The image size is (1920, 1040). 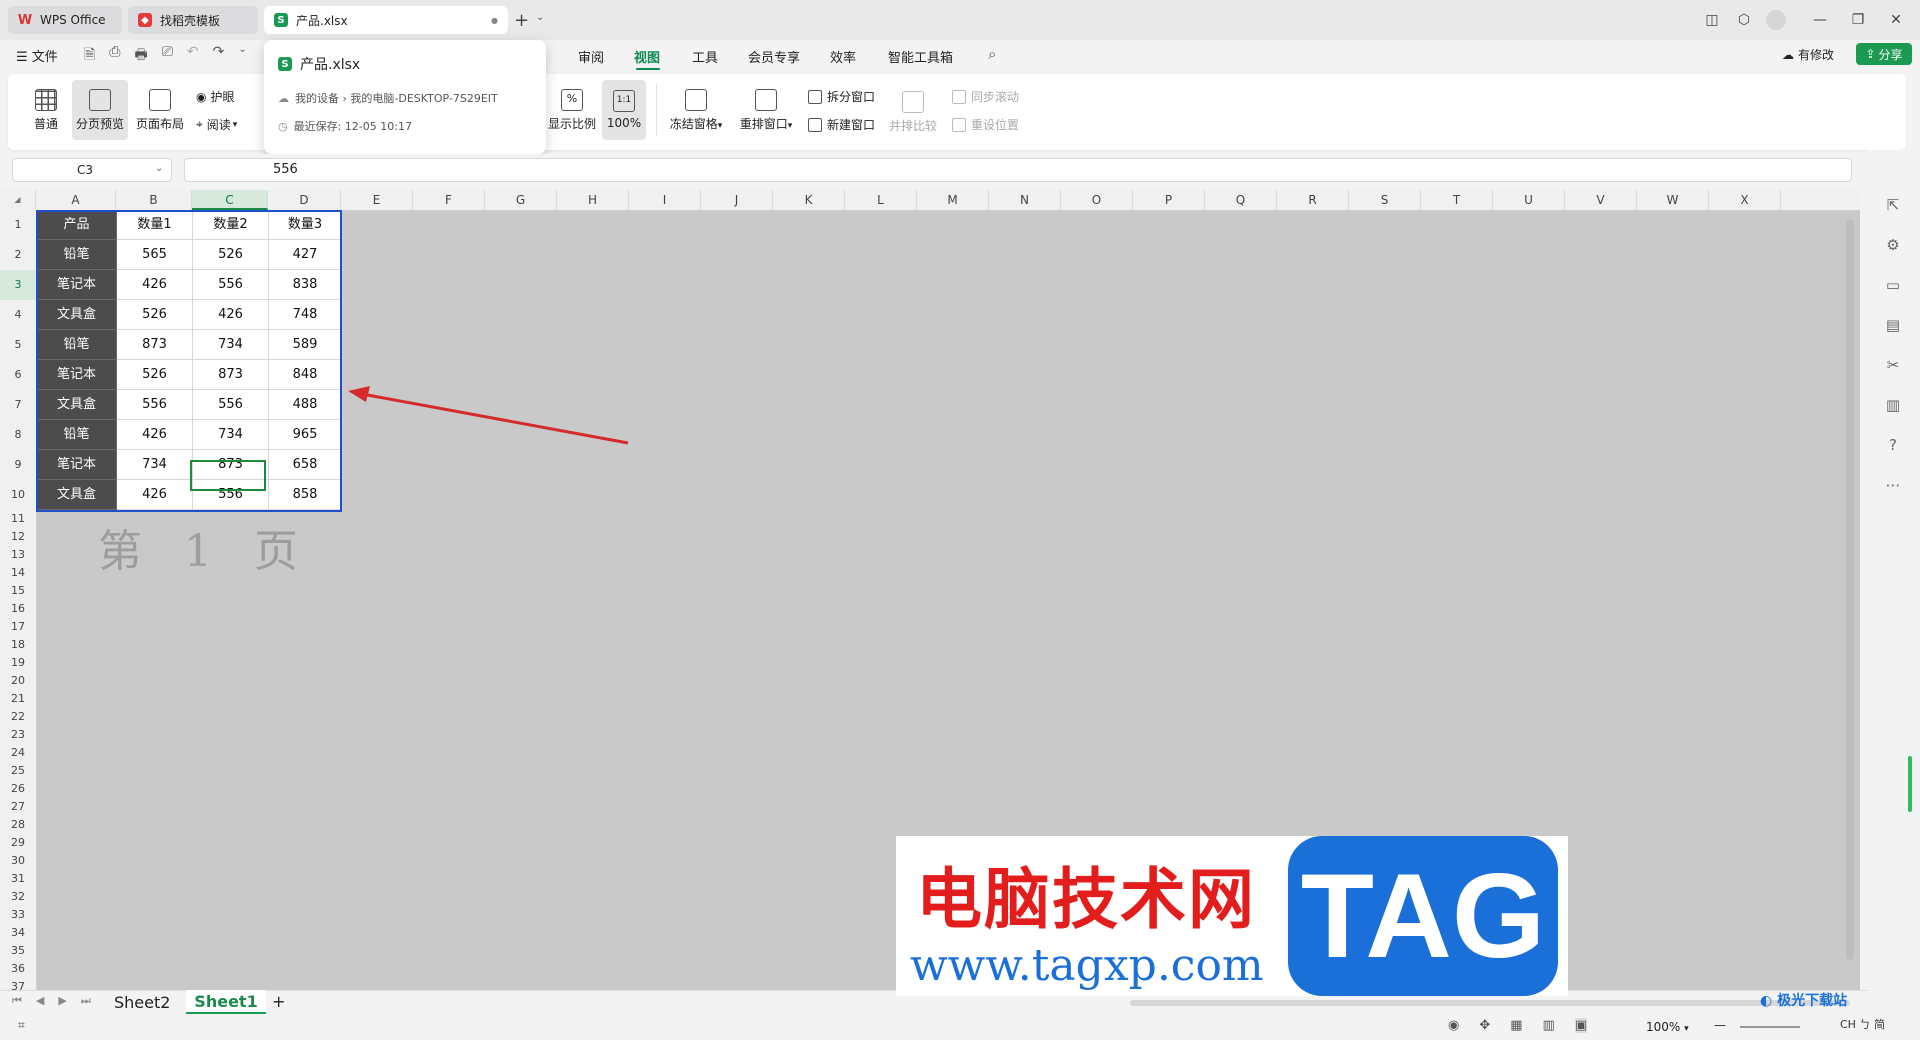 What do you see at coordinates (17, 1001) in the screenshot?
I see `first-sheet-icon: ⏮` at bounding box center [17, 1001].